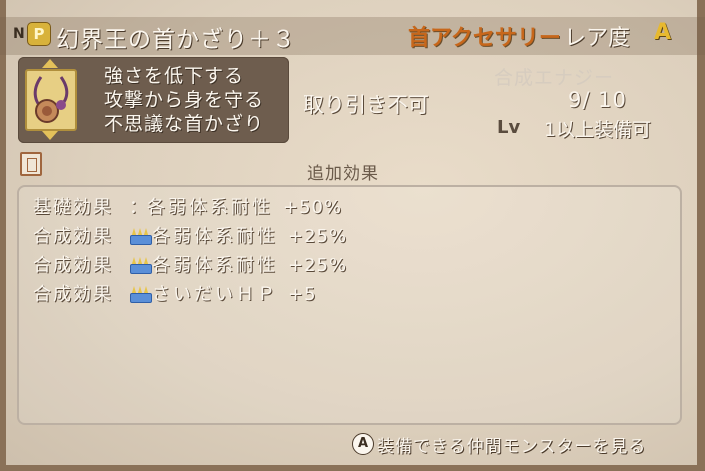  I want to click on effect-type: 基礎効果, so click(73, 207).